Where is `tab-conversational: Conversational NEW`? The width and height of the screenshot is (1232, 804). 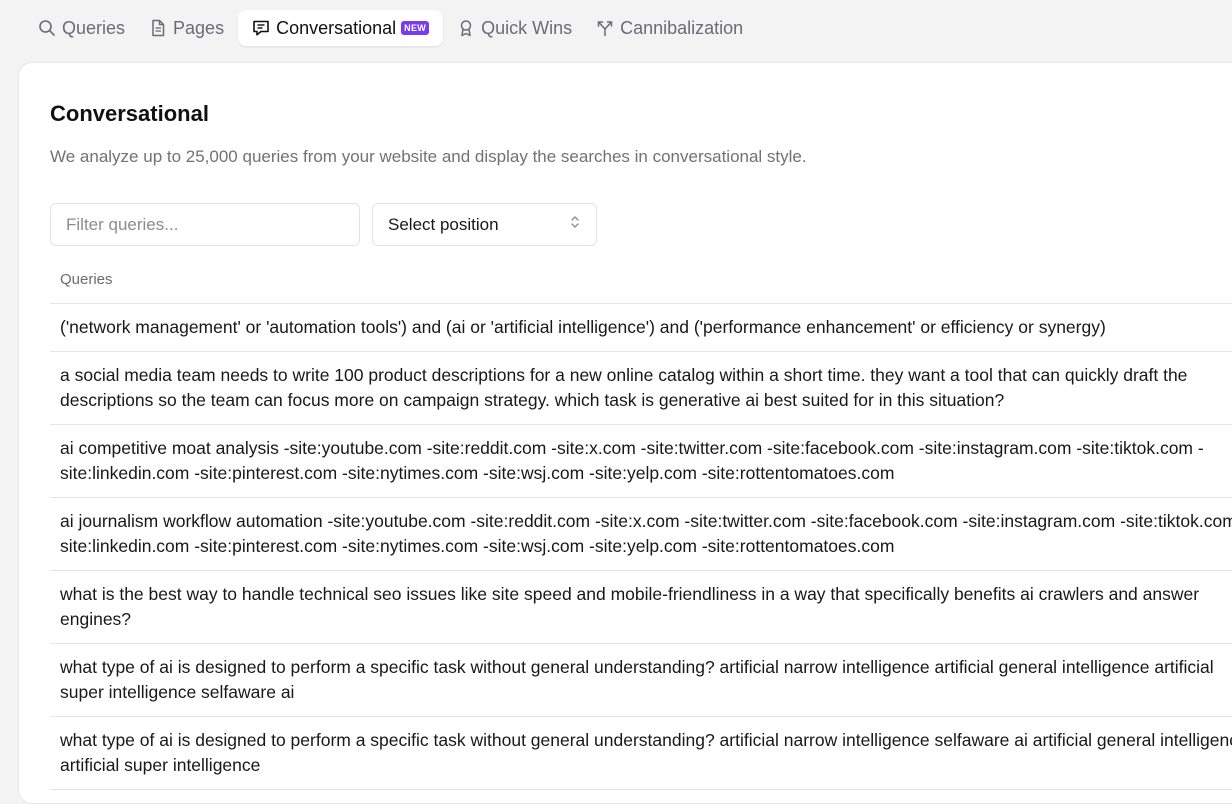
tab-conversational: Conversational NEW is located at coordinates (341, 28).